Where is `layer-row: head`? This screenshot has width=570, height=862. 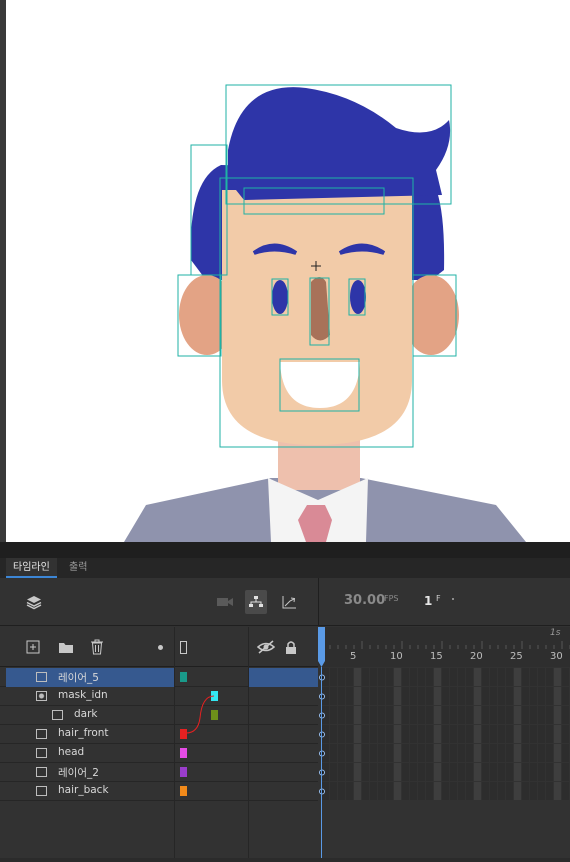
layer-row: head is located at coordinates (159, 753).